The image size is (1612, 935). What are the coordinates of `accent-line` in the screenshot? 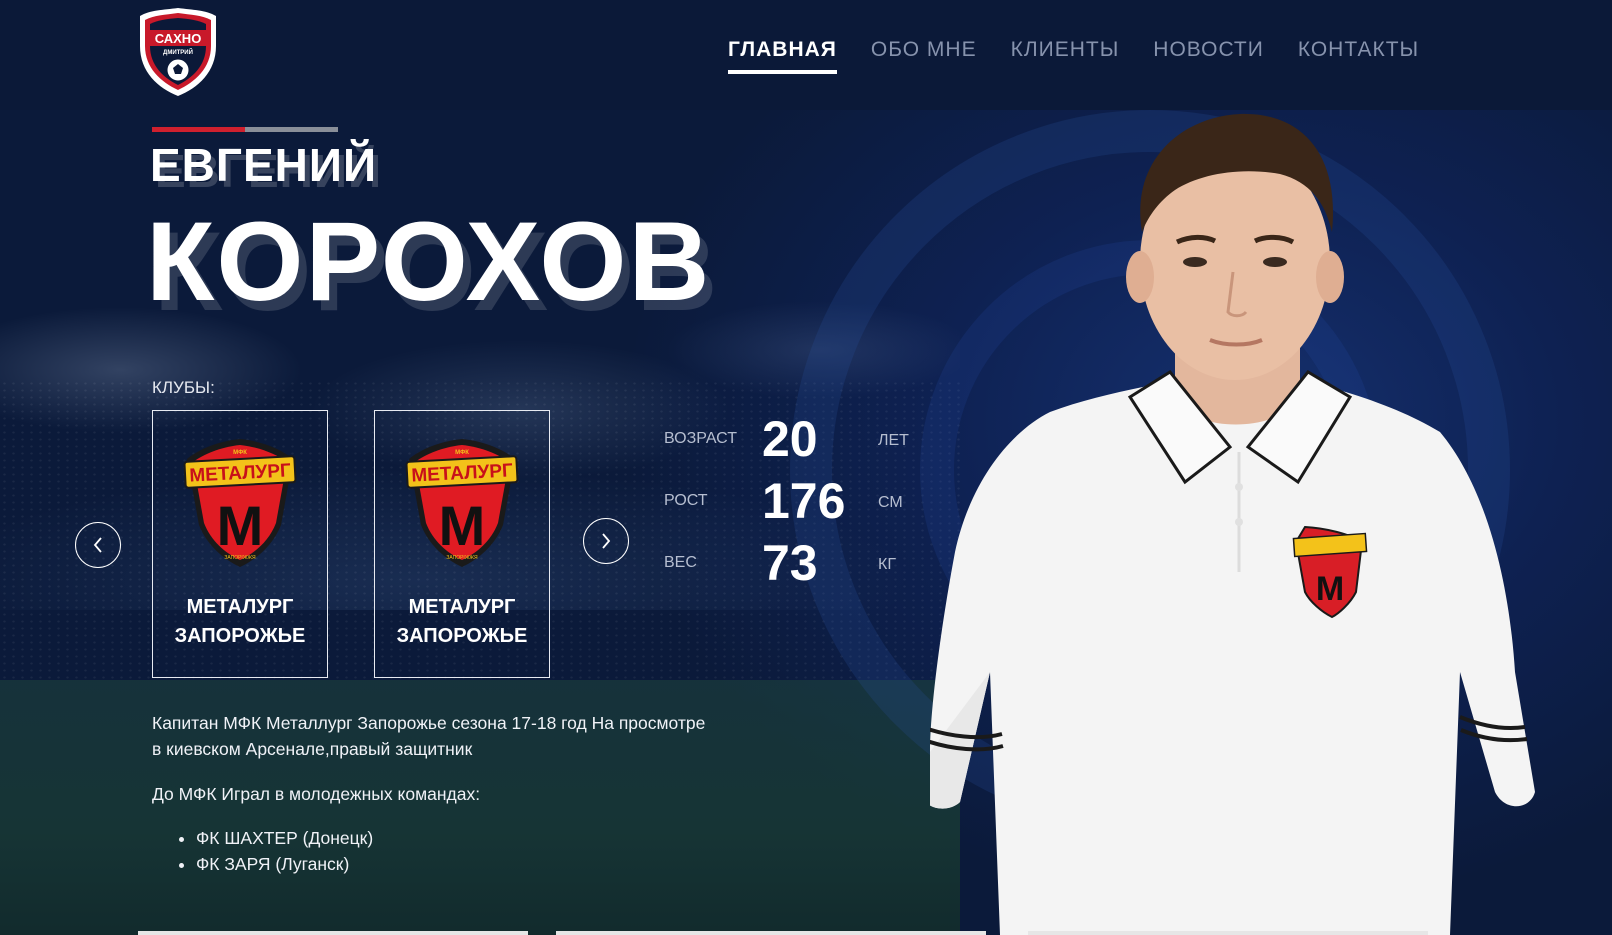 It's located at (245, 129).